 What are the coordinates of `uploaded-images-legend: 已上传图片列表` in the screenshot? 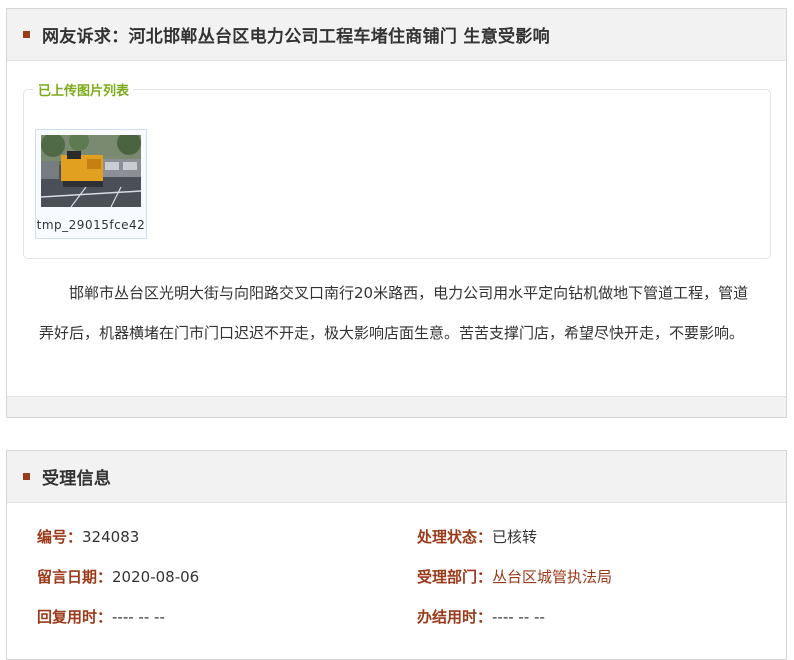 It's located at (84, 89).